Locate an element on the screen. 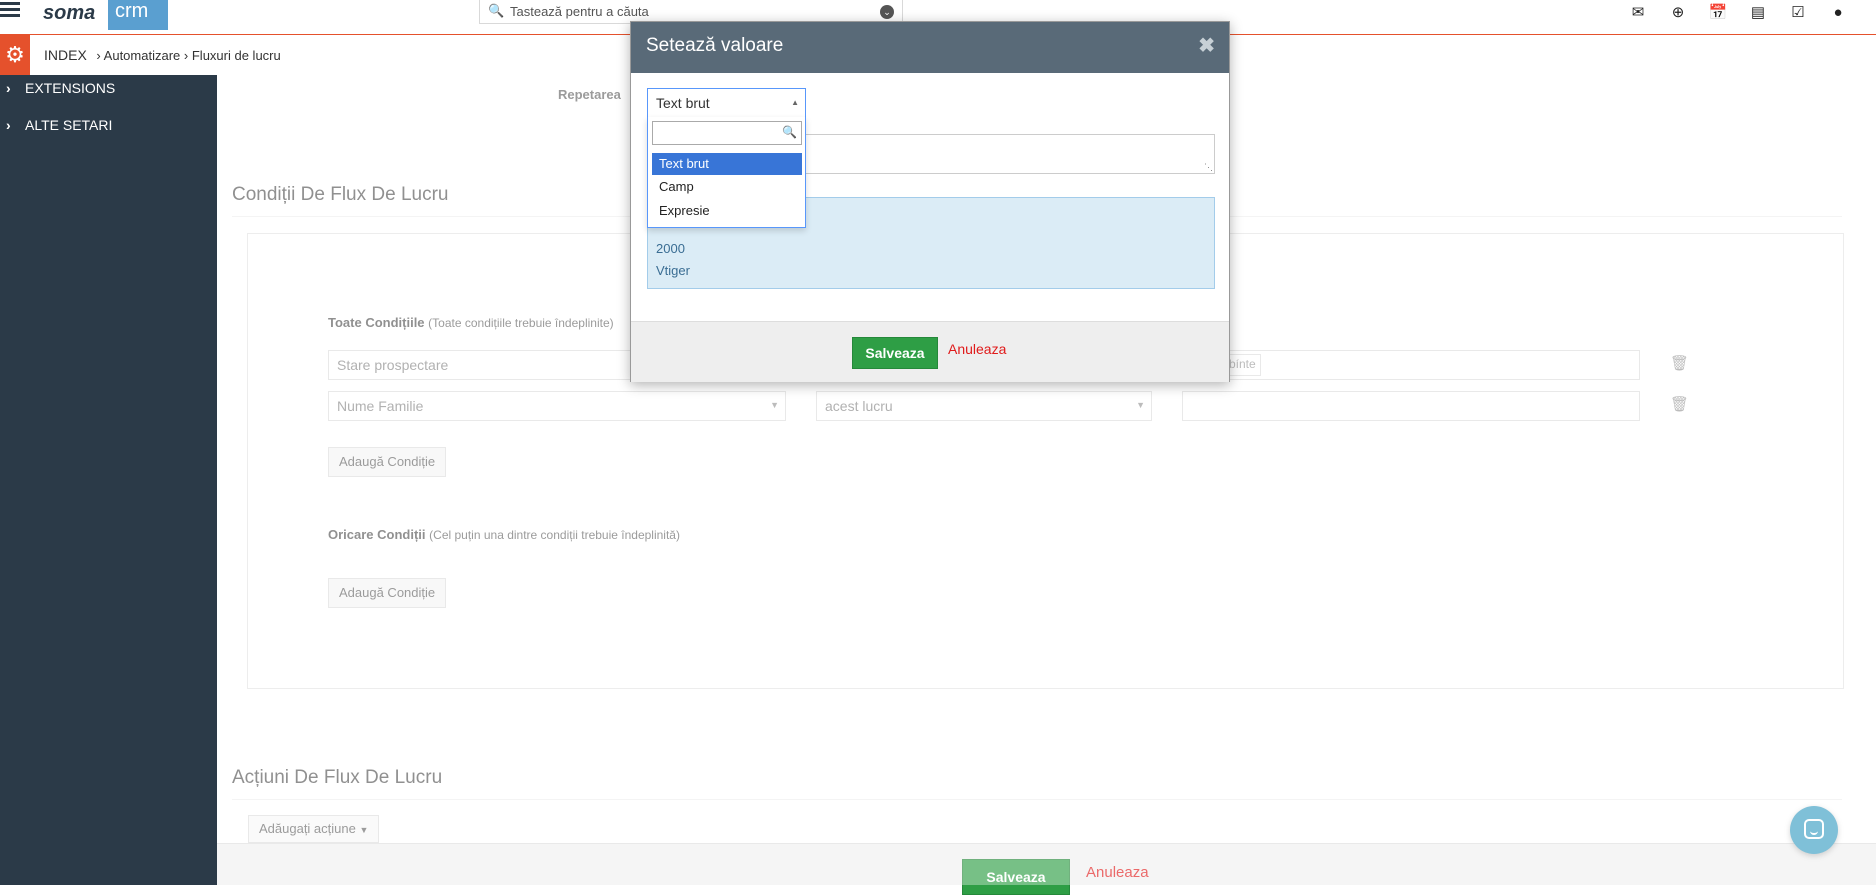 The width and height of the screenshot is (1876, 895). sidebar-item-label: EXTENSIONS is located at coordinates (70, 88).